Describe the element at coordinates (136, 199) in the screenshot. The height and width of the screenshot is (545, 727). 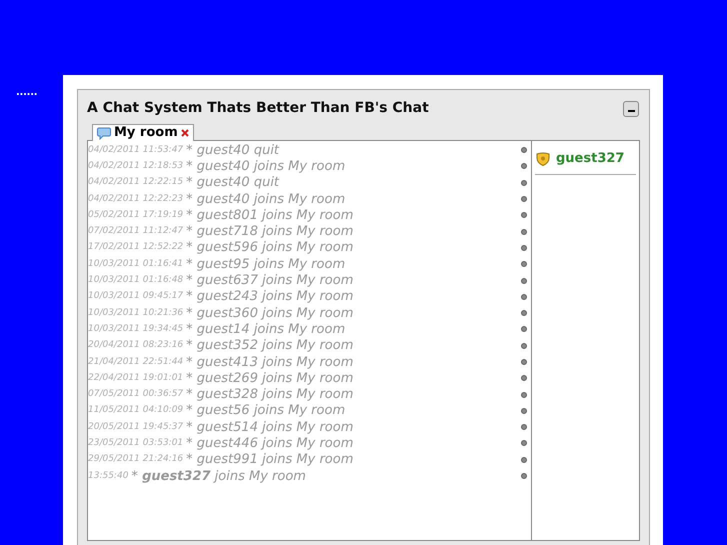
I see `timestamp: 04/02/2011 12:22:23` at that location.